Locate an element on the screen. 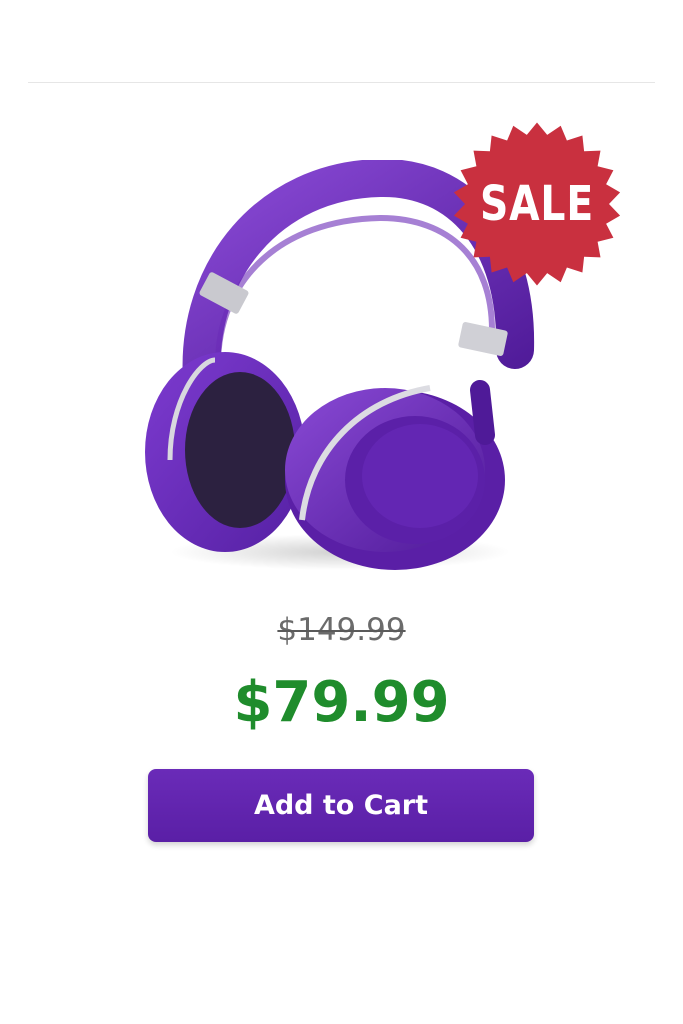  sale-badge-label: SALE is located at coordinates (537, 204).